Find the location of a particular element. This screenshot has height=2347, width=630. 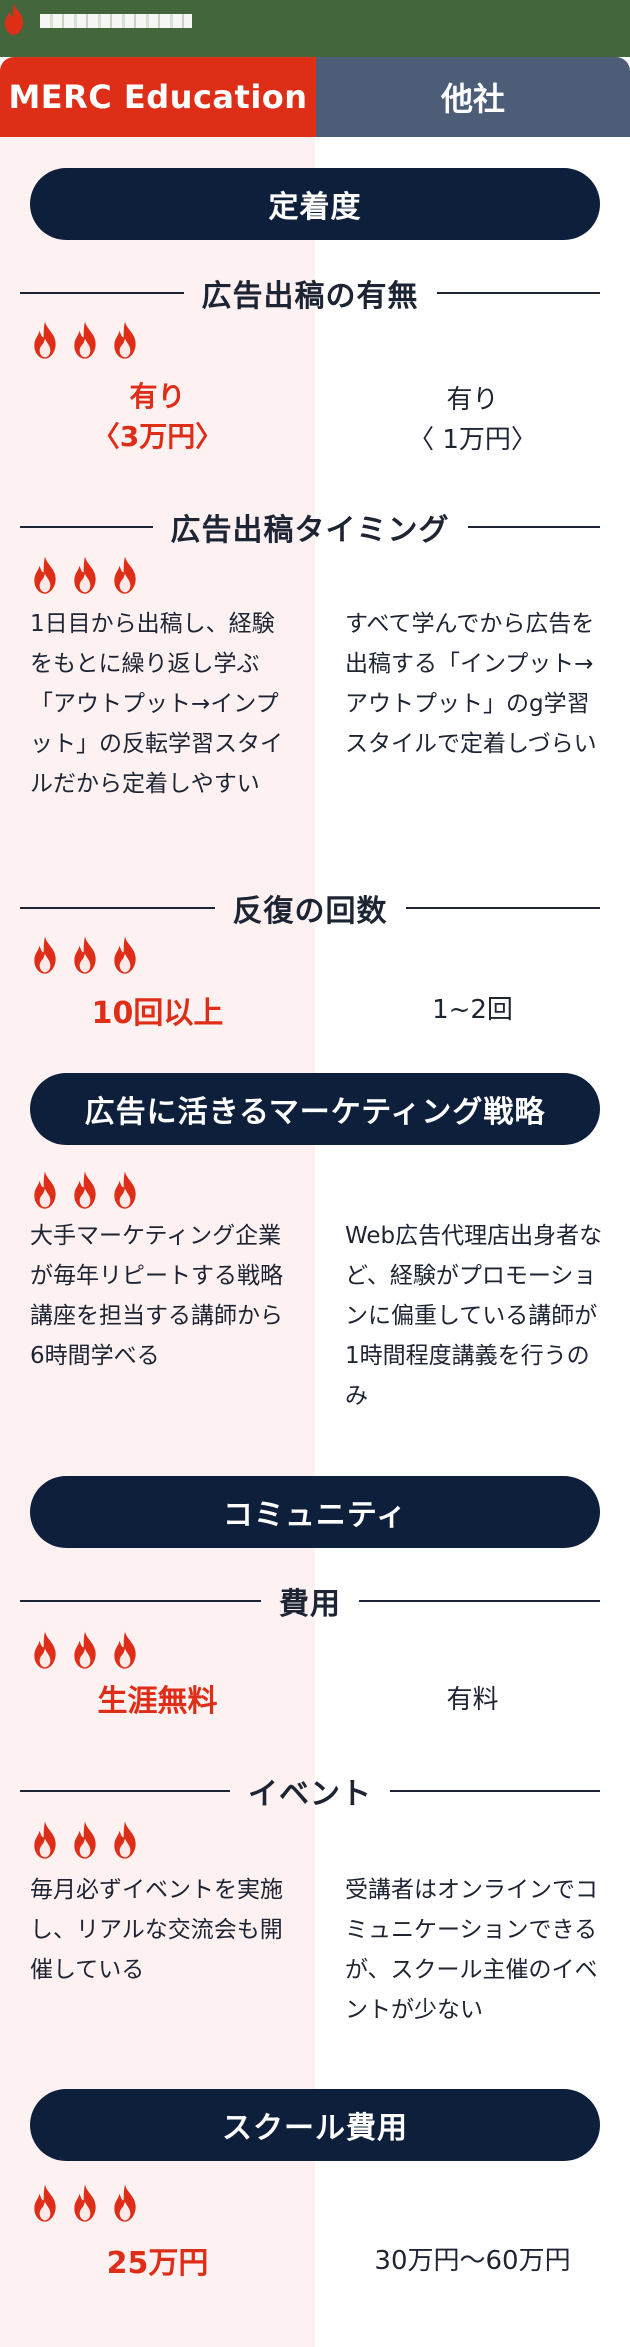

tab-other-companies: 他社 is located at coordinates (473, 97).